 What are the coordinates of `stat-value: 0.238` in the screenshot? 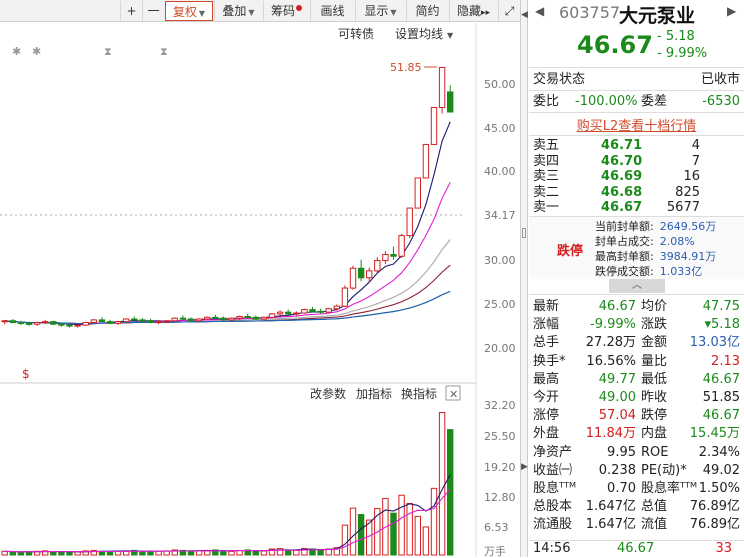 It's located at (617, 470).